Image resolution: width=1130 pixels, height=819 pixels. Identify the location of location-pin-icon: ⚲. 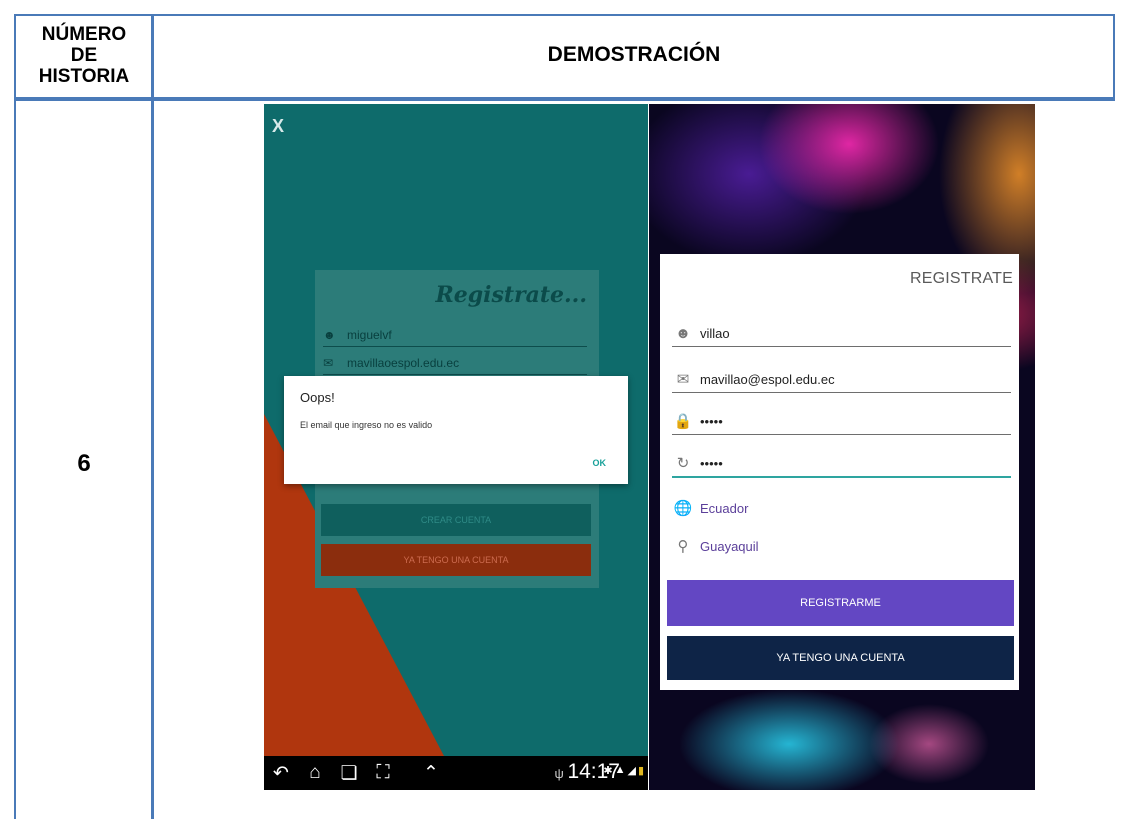
(683, 546).